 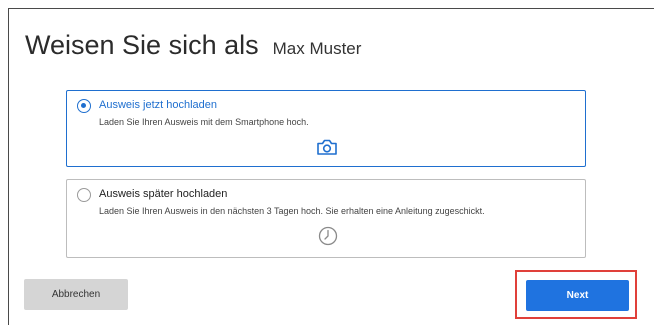 What do you see at coordinates (327, 149) in the screenshot?
I see `camera-icon` at bounding box center [327, 149].